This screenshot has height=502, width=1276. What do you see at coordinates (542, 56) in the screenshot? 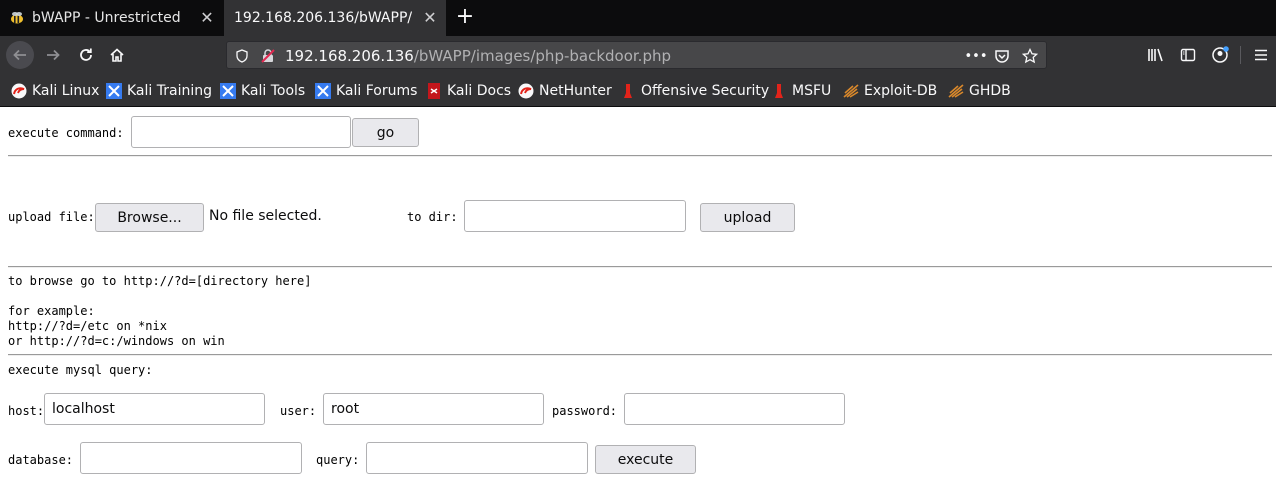
I see `url-path: /bWAPP/images/php-backdoor.php` at bounding box center [542, 56].